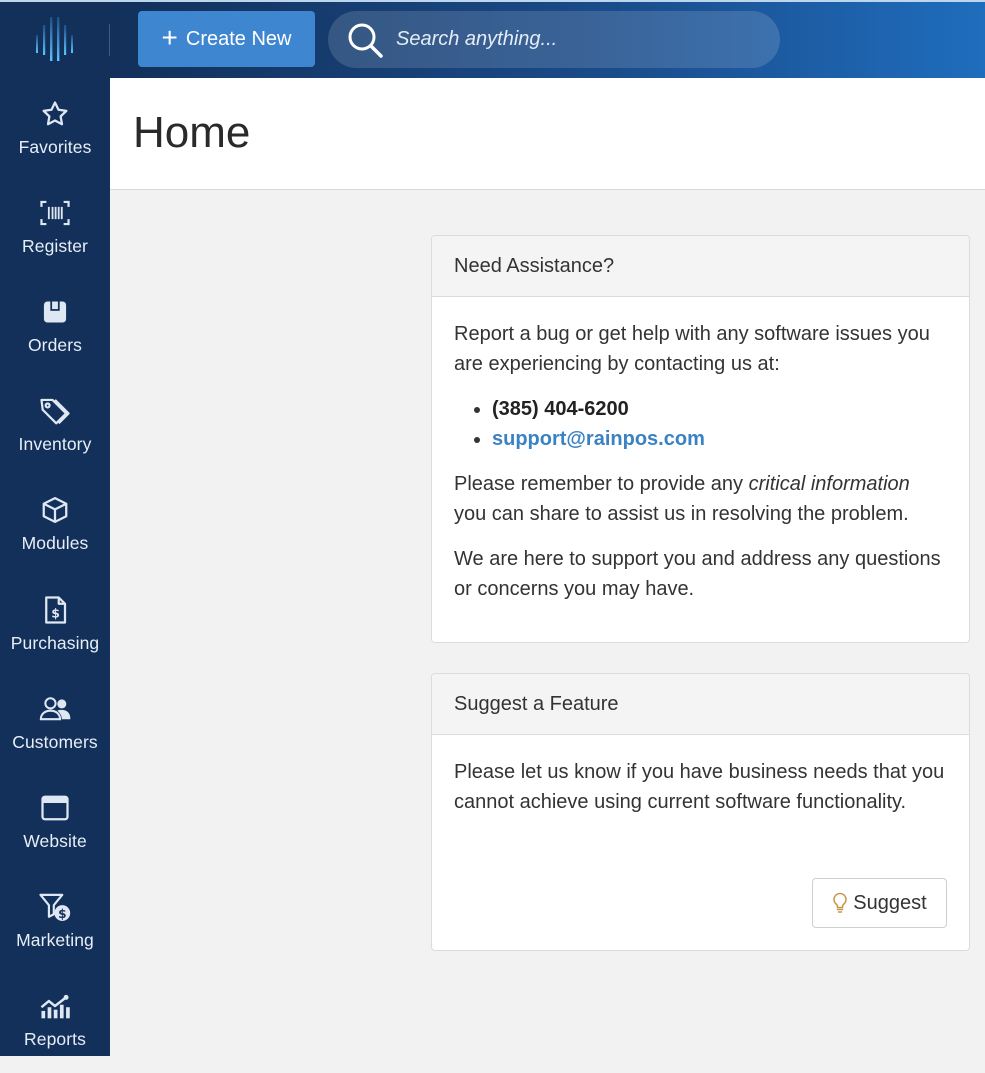 This screenshot has height=1073, width=985. Describe the element at coordinates (700, 704) in the screenshot. I see `suggest-feature-card-title: Suggest a Feature` at that location.